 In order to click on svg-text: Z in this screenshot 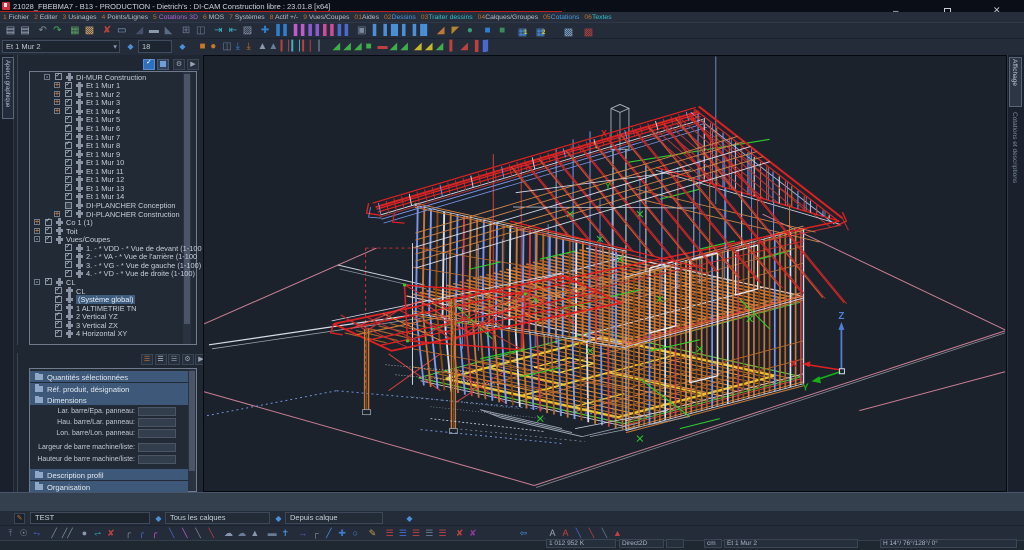, I will do `click(841, 316)`.